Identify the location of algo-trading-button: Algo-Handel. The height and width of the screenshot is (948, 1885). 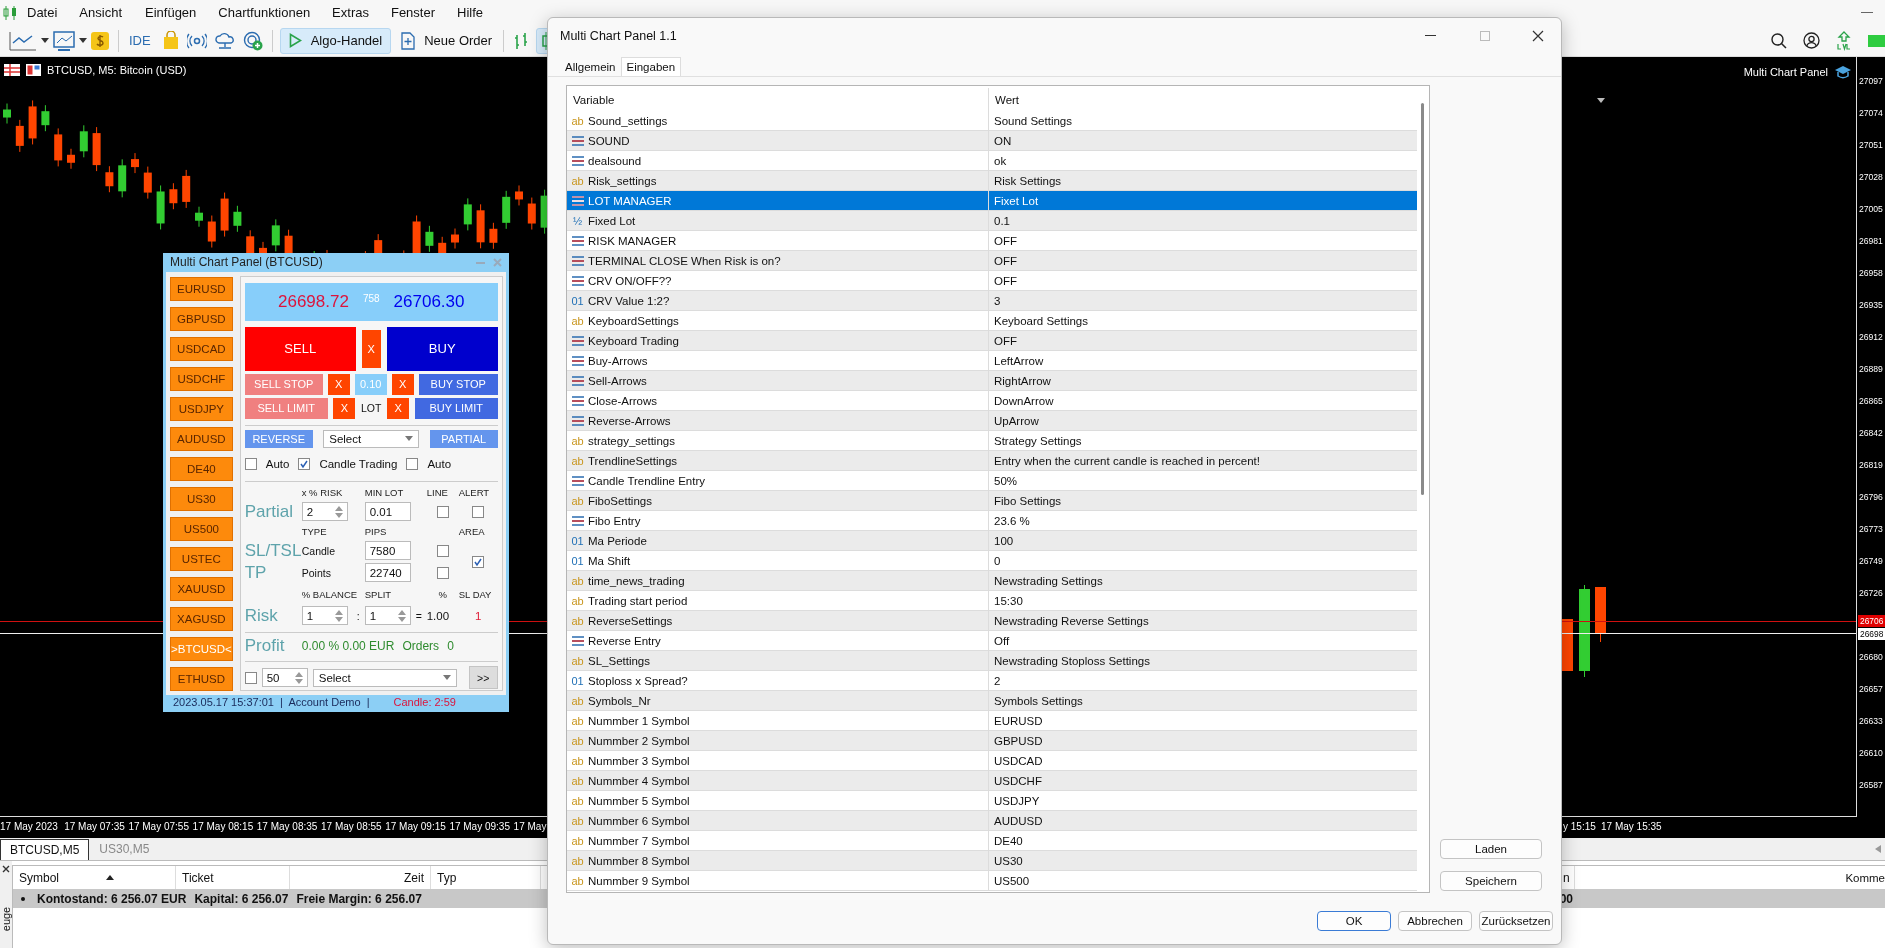
(335, 40).